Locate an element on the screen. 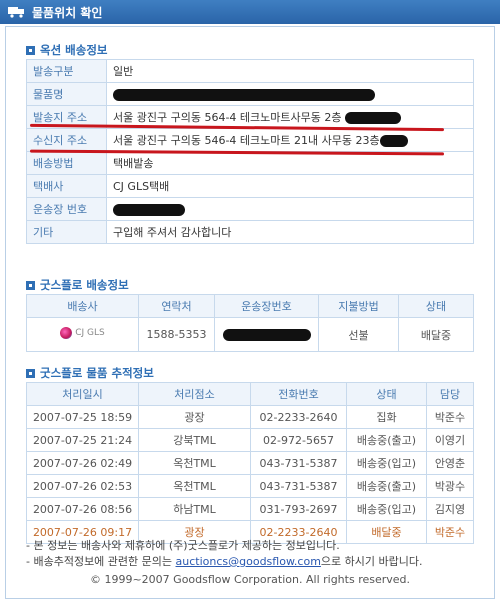 The image size is (500, 605). window-title: 물품위치 확인 is located at coordinates (67, 12).